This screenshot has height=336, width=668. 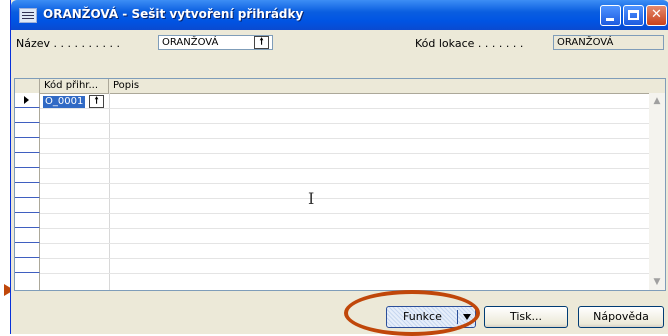 I want to click on grid-header: Kód přihr... Popis, so click(x=340, y=86).